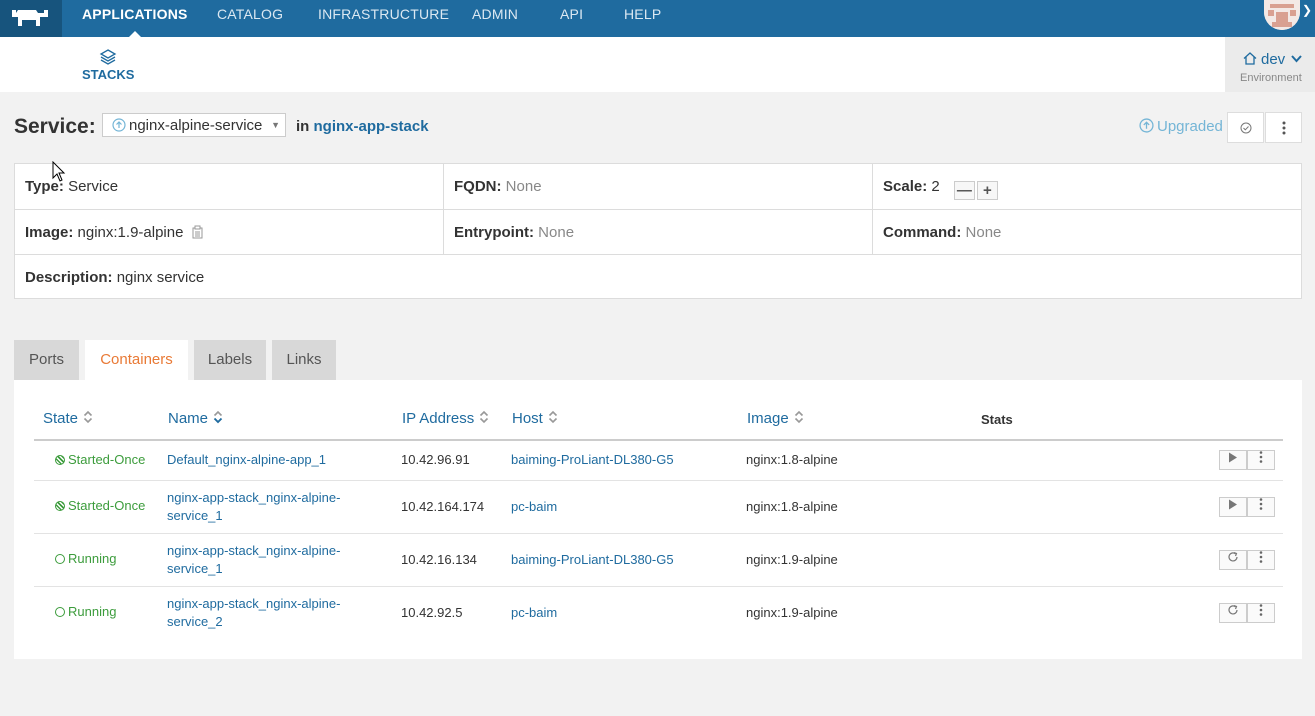 This screenshot has width=1315, height=716. What do you see at coordinates (1307, 10) in the screenshot?
I see `chevron-down-icon: ❯` at bounding box center [1307, 10].